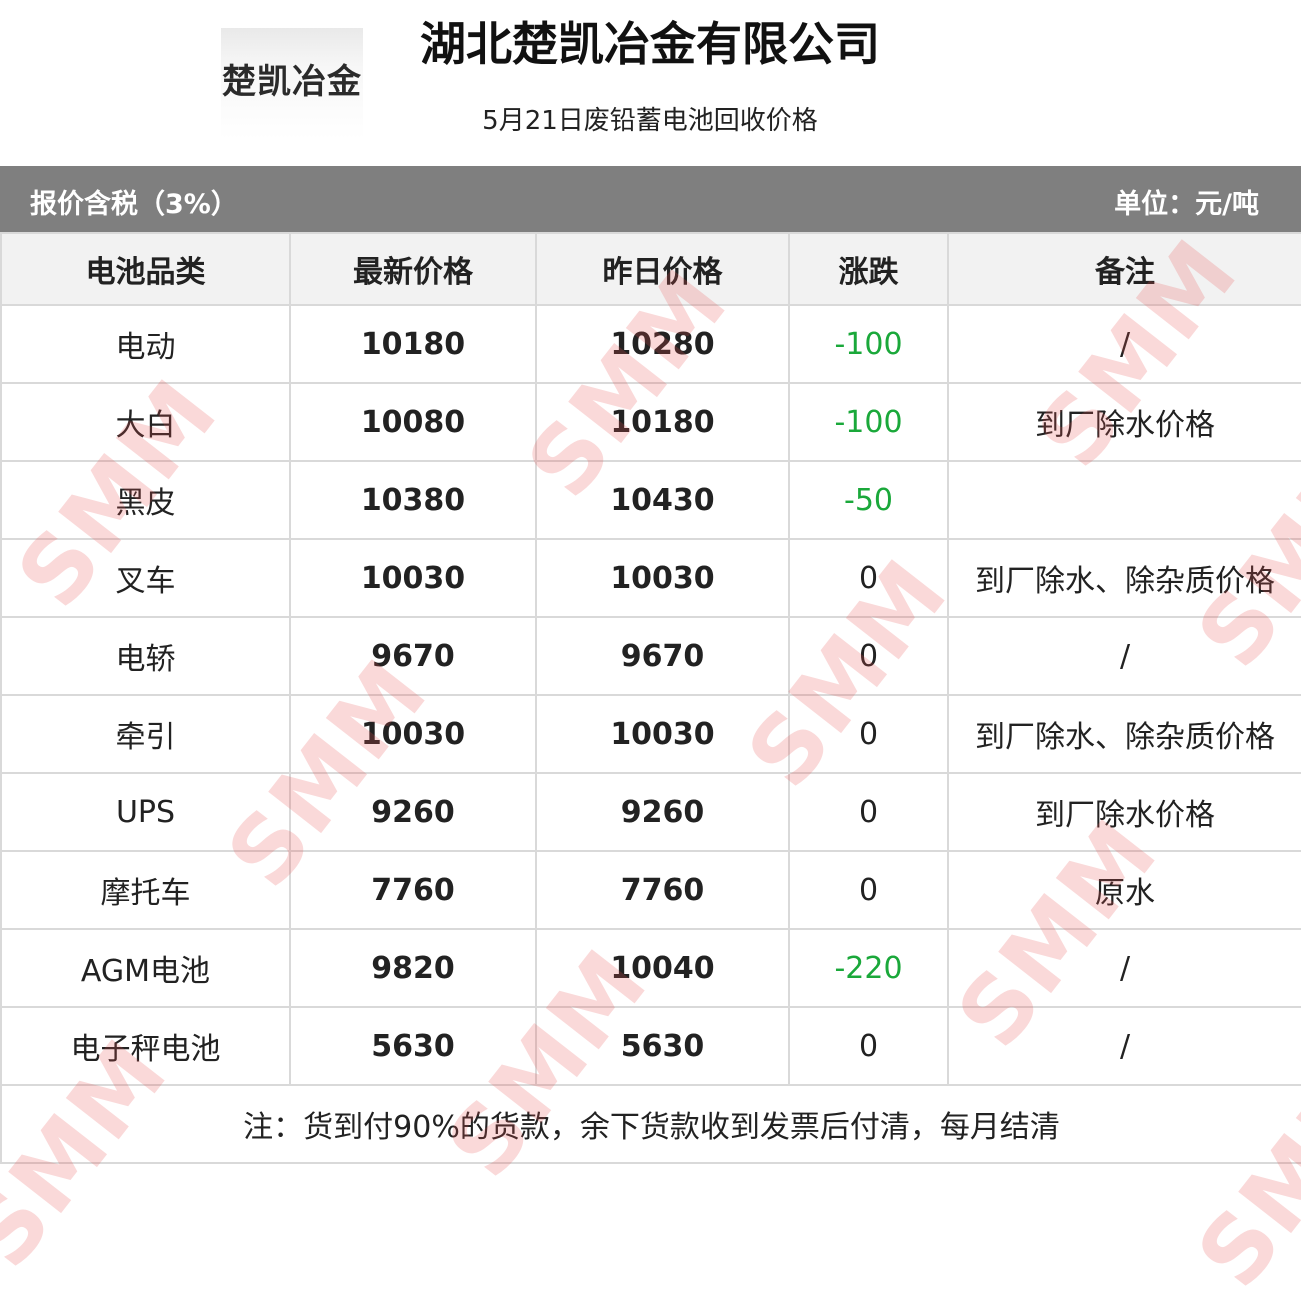 The image size is (1301, 1307). What do you see at coordinates (145, 500) in the screenshot?
I see `cell-category: 黑皮` at bounding box center [145, 500].